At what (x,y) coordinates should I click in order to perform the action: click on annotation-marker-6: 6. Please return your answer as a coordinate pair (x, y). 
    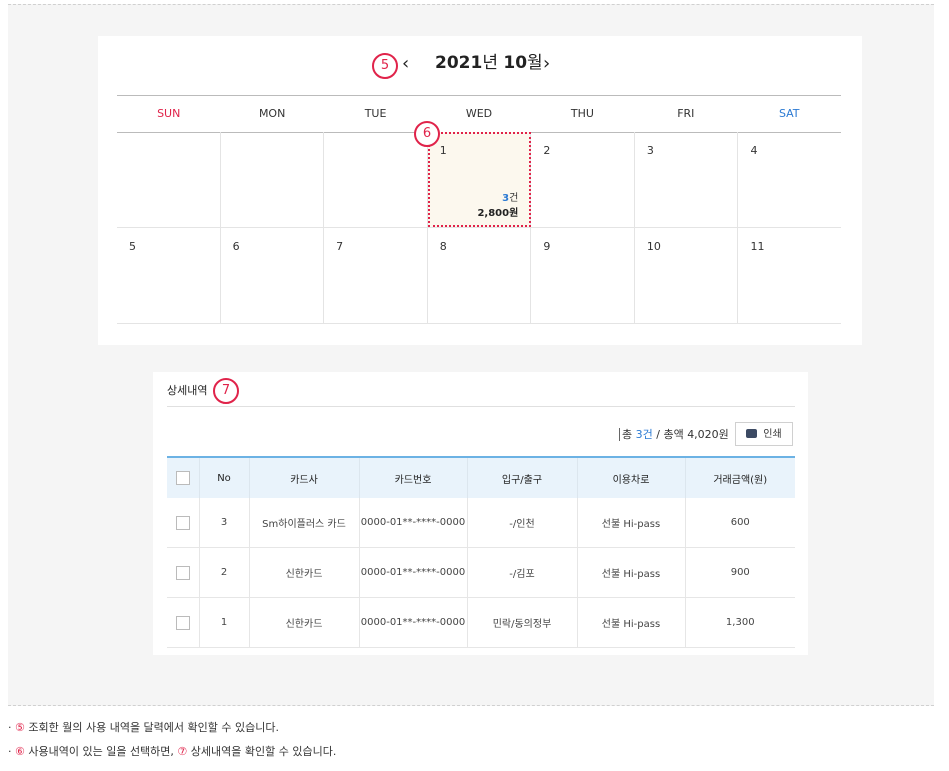
    Looking at the image, I should click on (427, 134).